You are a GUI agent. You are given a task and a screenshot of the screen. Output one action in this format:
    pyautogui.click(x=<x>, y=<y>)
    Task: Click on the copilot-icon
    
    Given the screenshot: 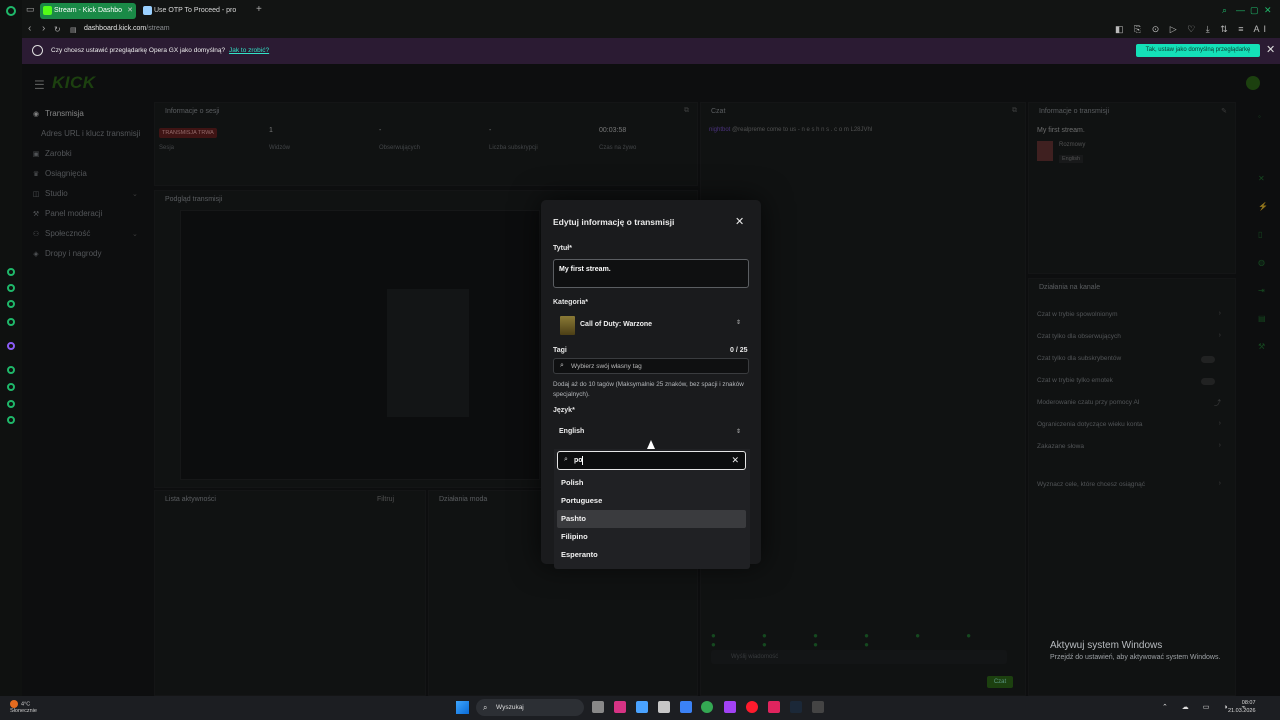 What is the action you would take?
    pyautogui.click(x=620, y=707)
    